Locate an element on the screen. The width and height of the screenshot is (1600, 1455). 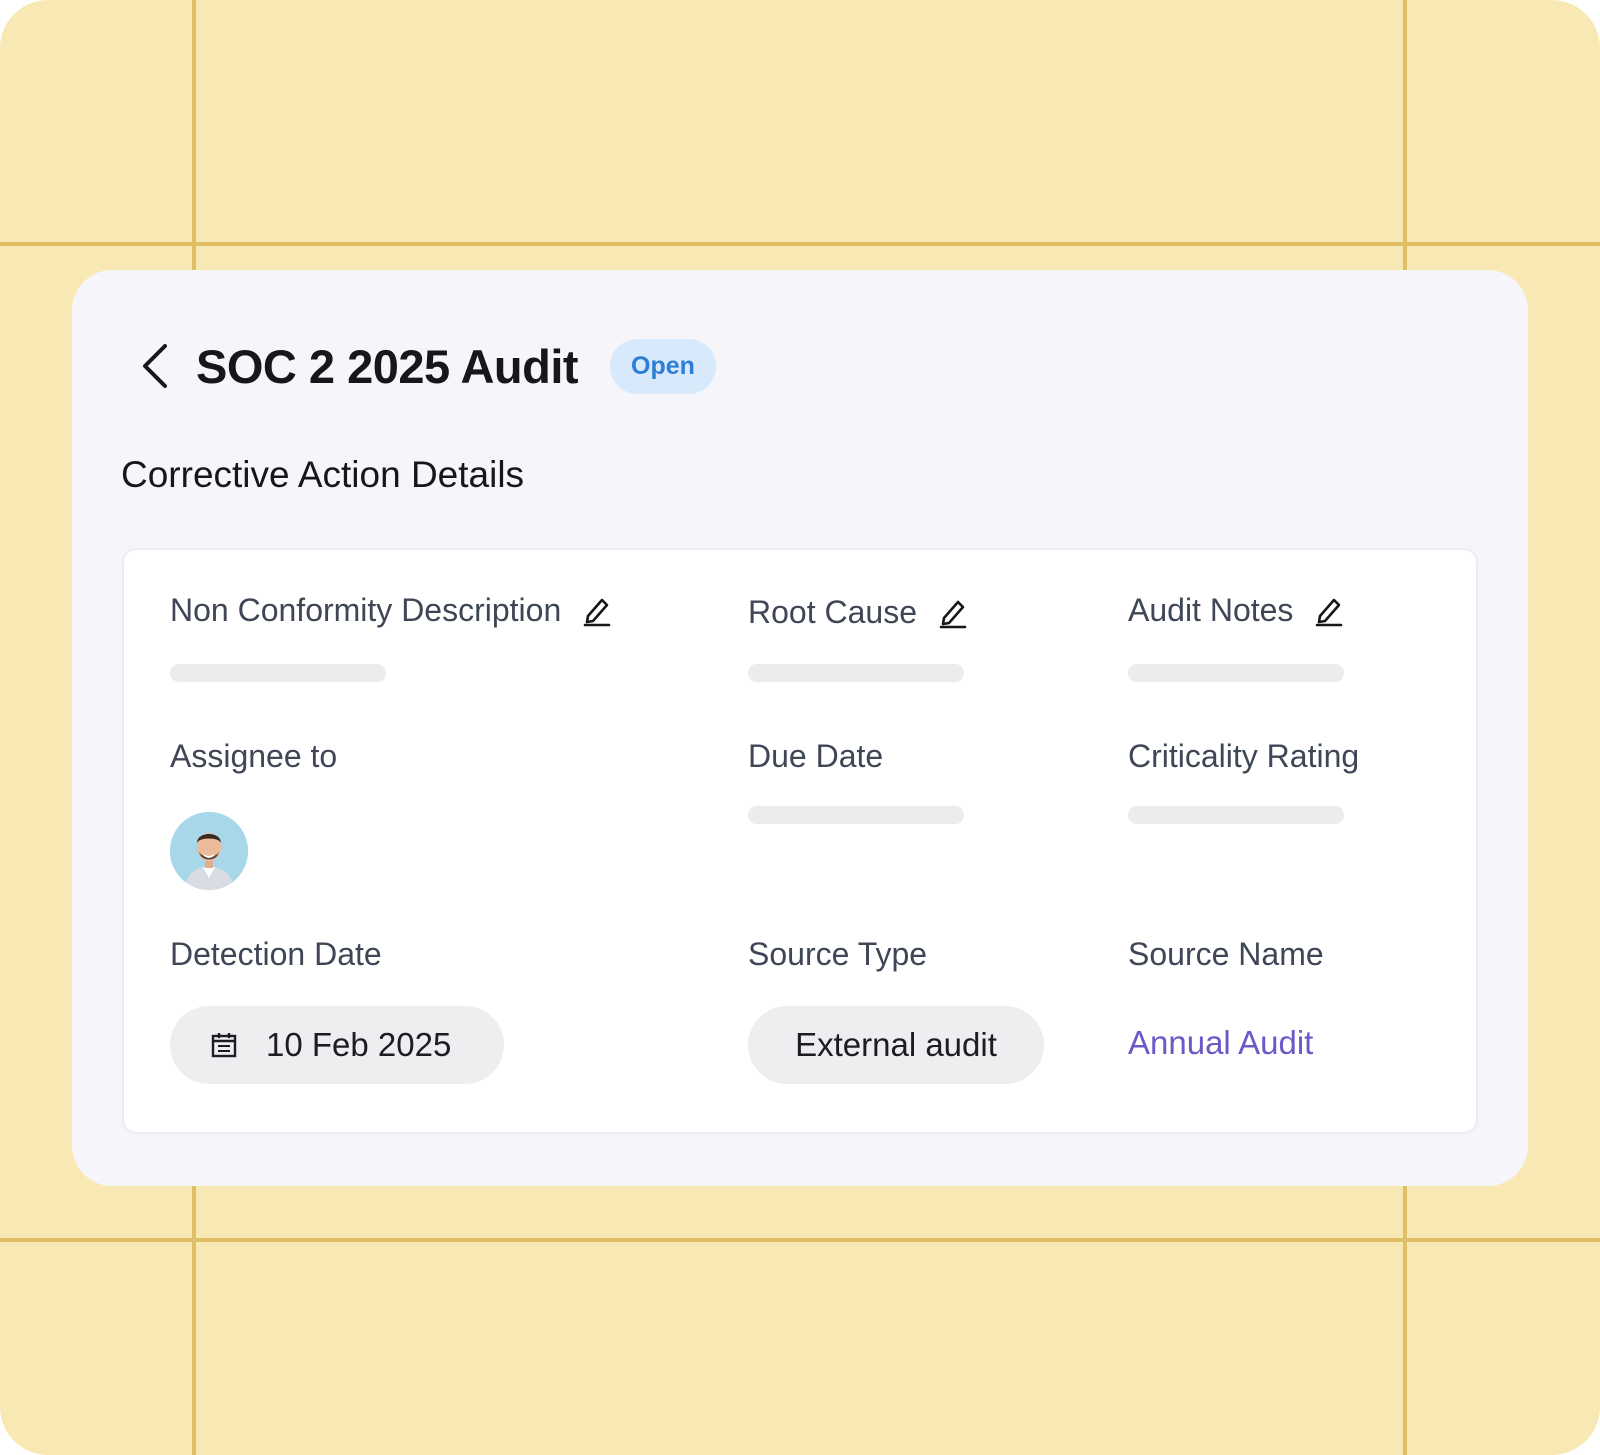
source-name-link: Annual Audit is located at coordinates (1220, 1043).